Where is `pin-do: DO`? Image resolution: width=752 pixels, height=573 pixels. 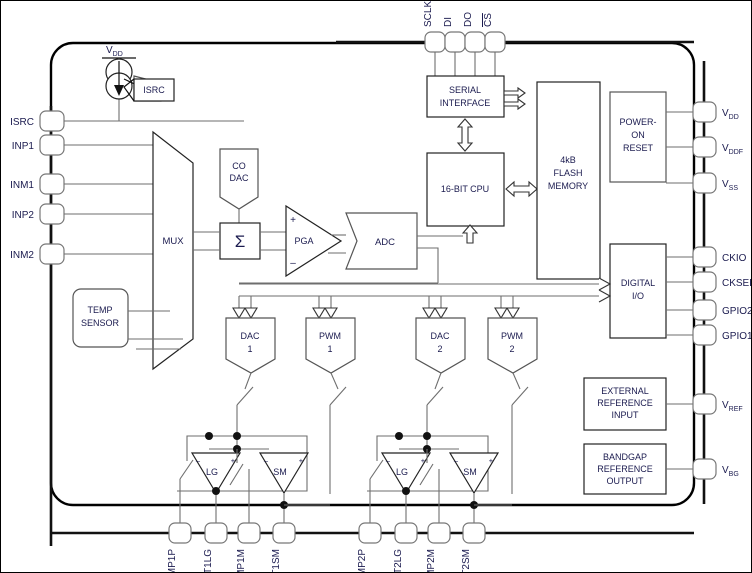
pin-do: DO is located at coordinates (474, 44).